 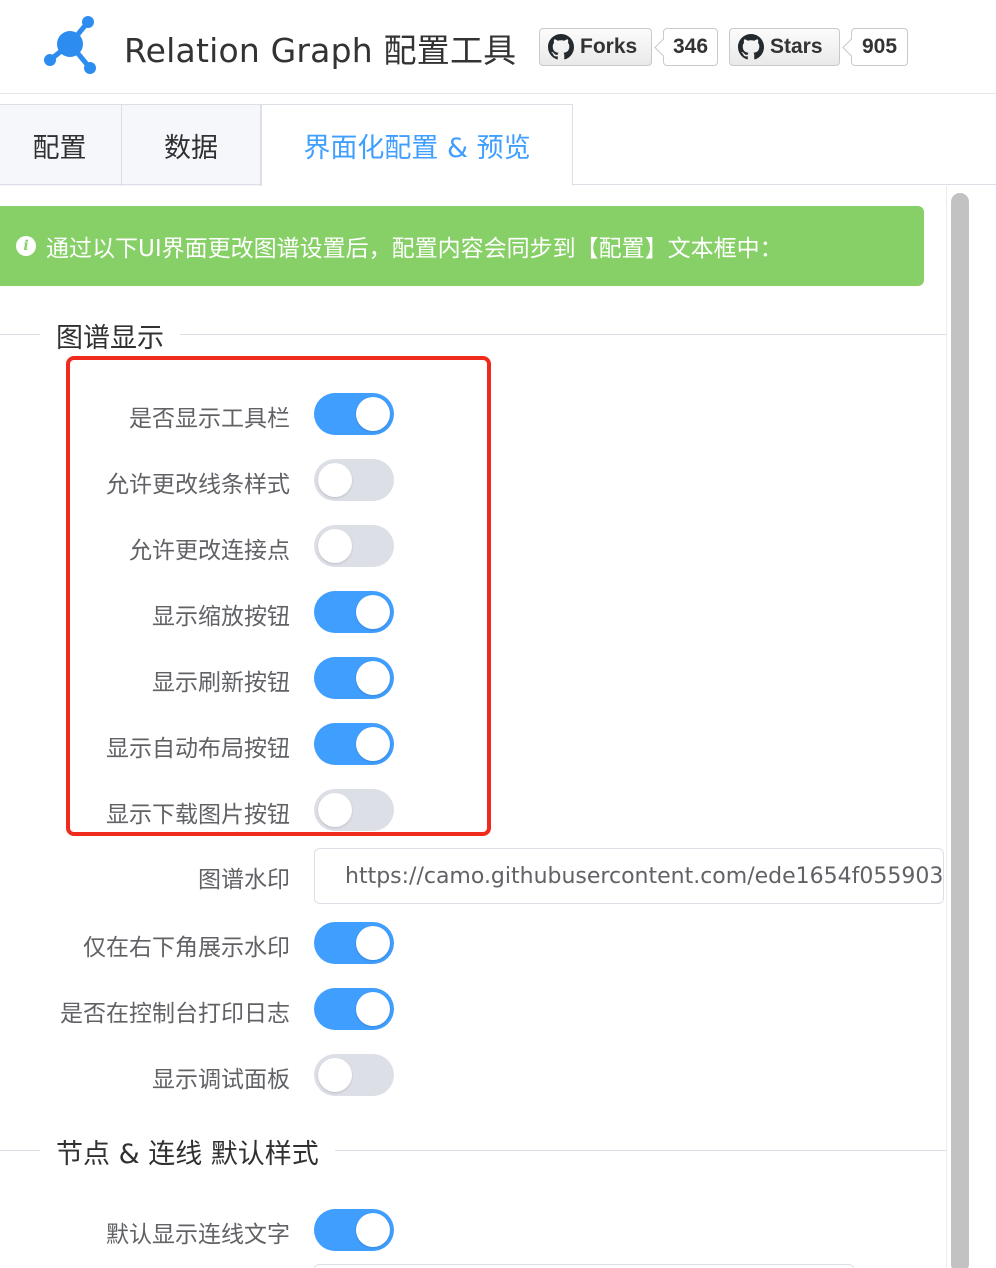 What do you see at coordinates (320, 50) in the screenshot?
I see `app-title: Relation Graph 配置工具` at bounding box center [320, 50].